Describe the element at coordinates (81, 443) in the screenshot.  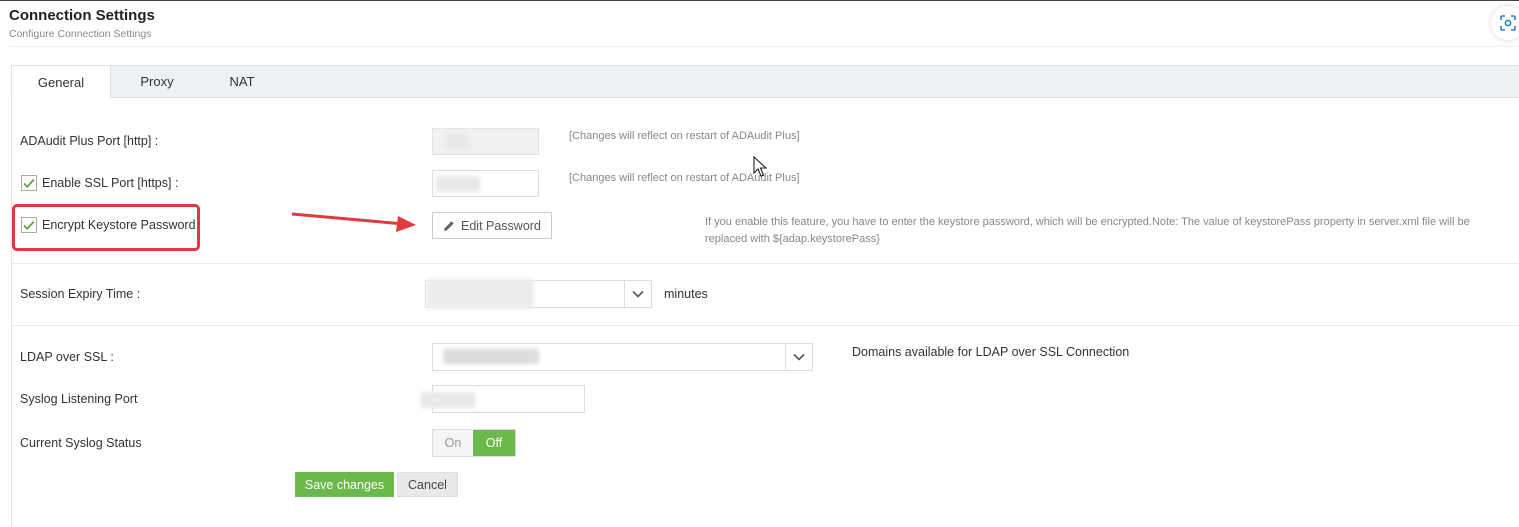
I see `syslog-status-label: Current Syslog Status` at that location.